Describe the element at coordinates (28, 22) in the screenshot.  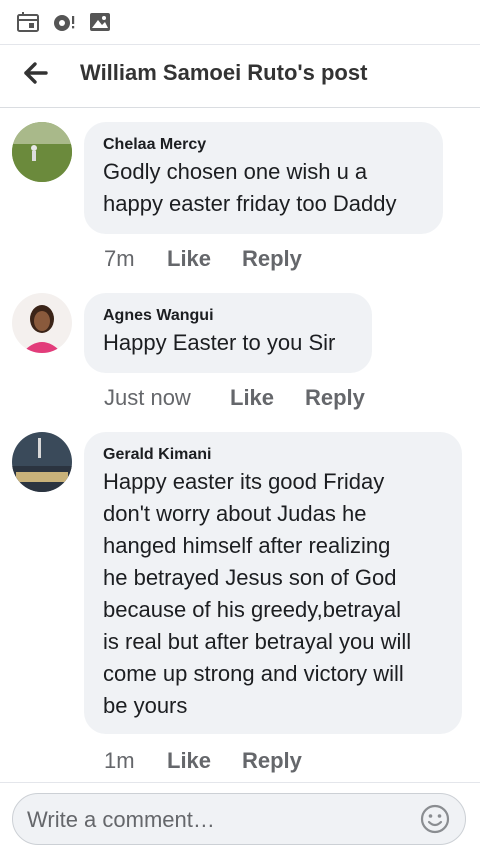
I see `calendar-icon` at that location.